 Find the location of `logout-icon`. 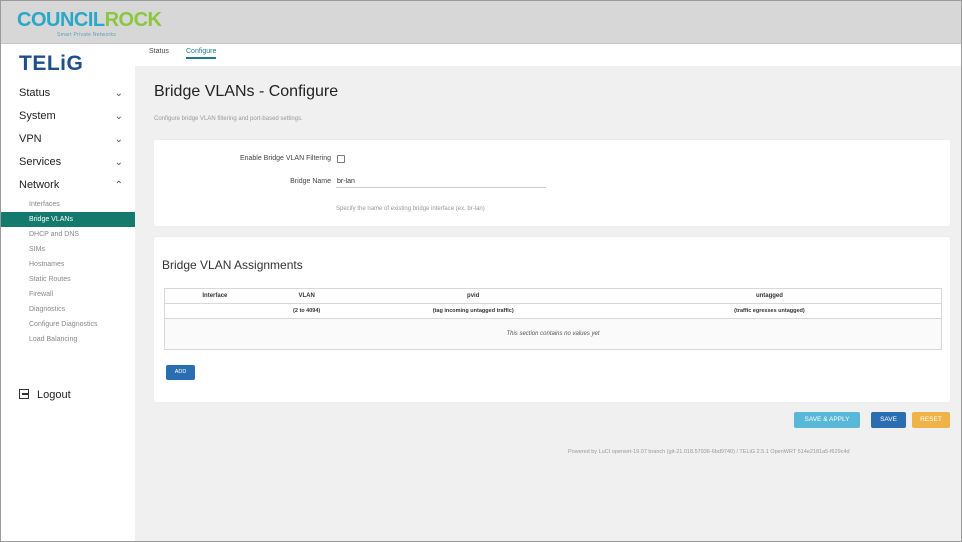

logout-icon is located at coordinates (24, 394).